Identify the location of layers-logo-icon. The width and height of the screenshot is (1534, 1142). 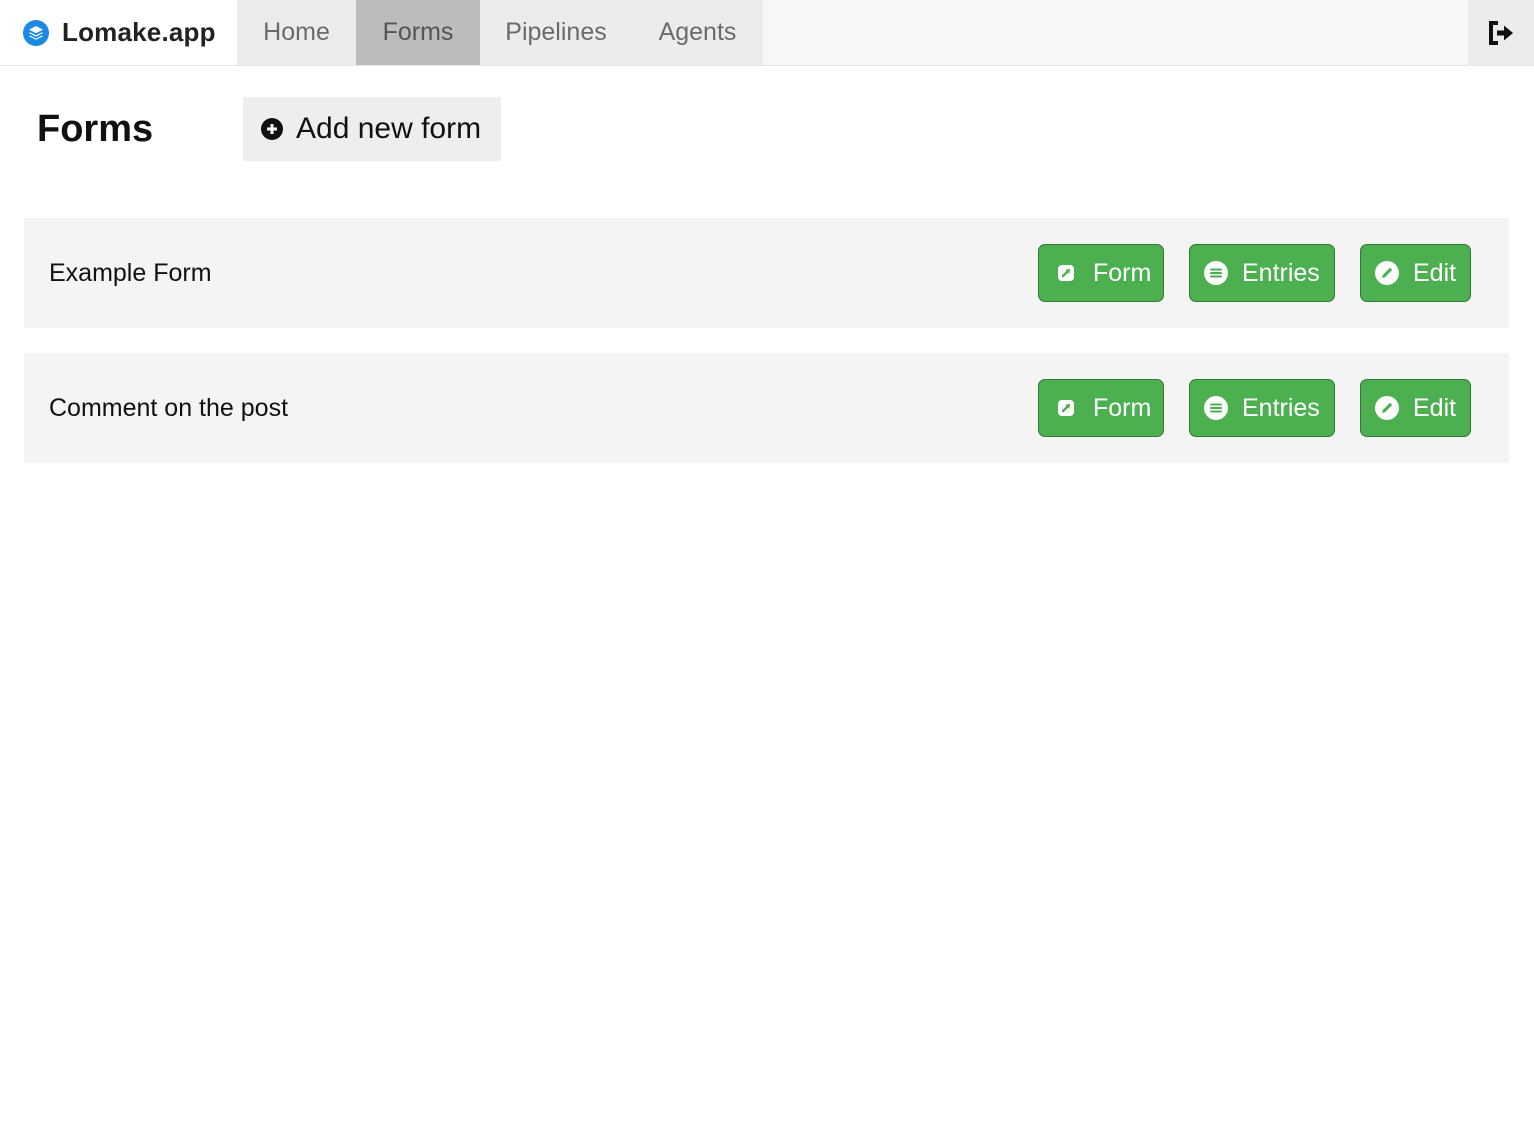
(36, 32).